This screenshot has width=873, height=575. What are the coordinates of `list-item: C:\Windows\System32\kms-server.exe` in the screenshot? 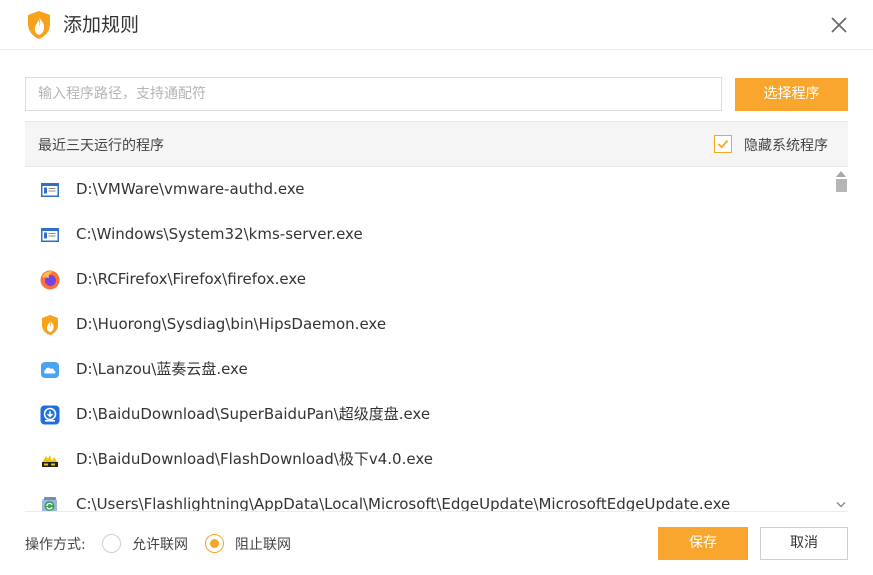 It's located at (430, 234).